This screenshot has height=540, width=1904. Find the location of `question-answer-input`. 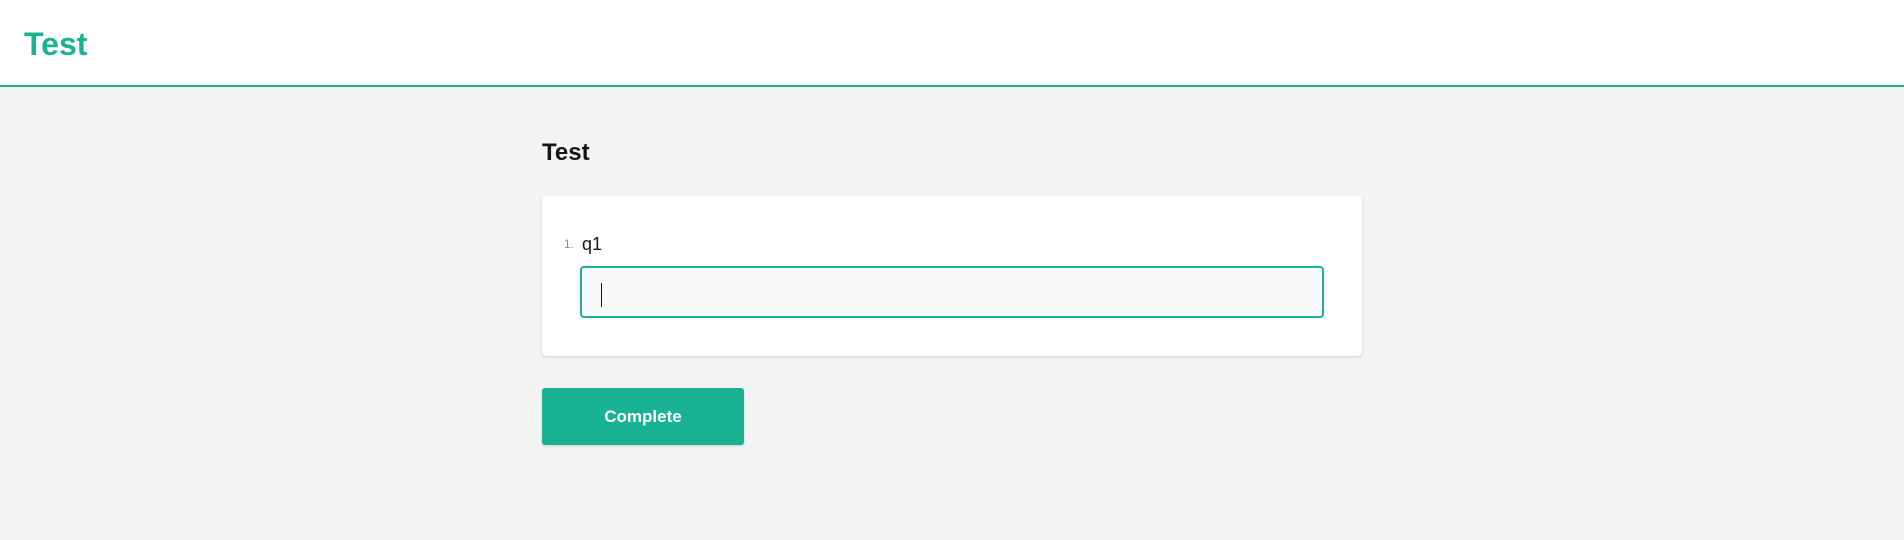

question-answer-input is located at coordinates (952, 292).